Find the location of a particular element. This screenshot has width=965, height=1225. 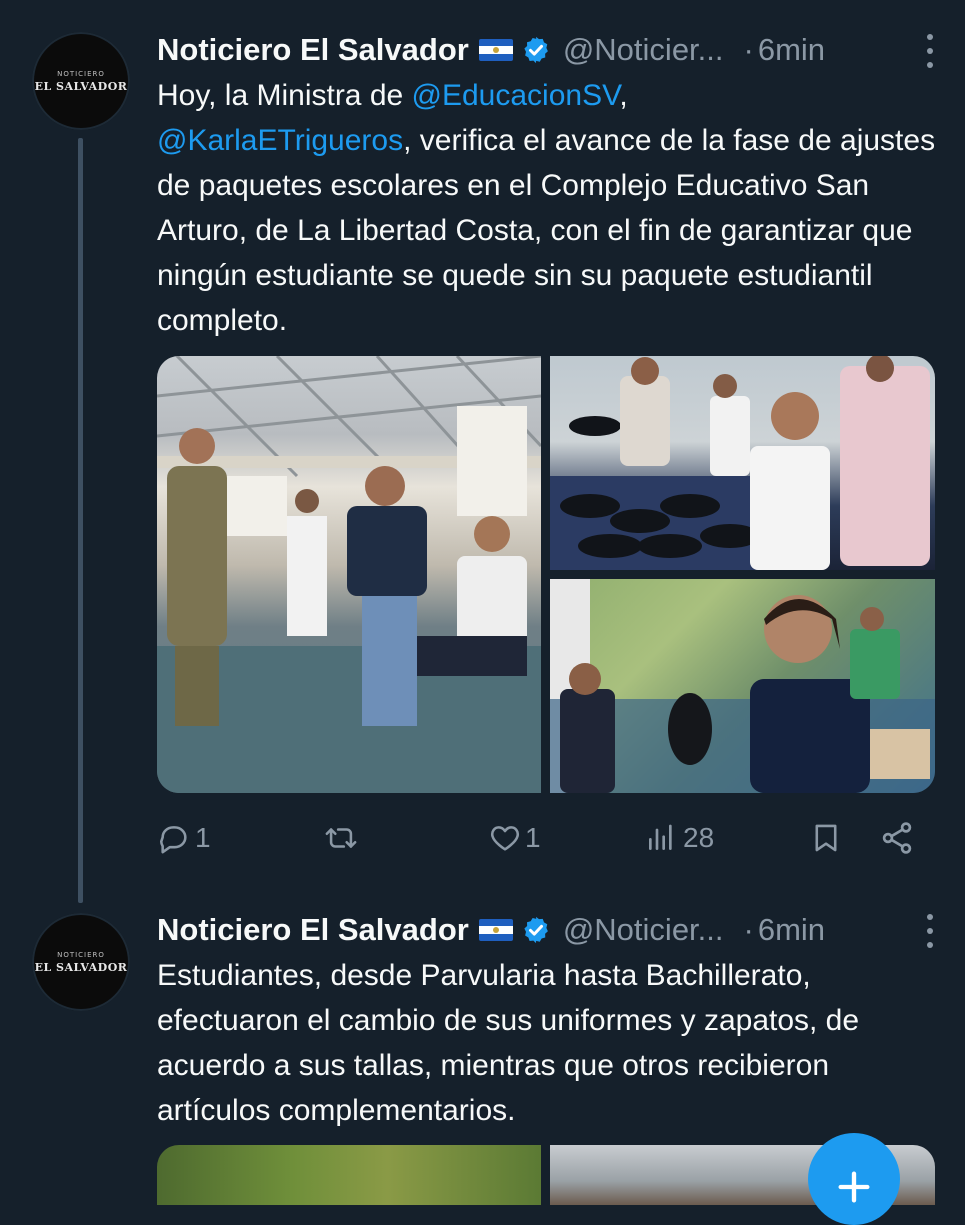

like-button: 1 is located at coordinates (514, 838).